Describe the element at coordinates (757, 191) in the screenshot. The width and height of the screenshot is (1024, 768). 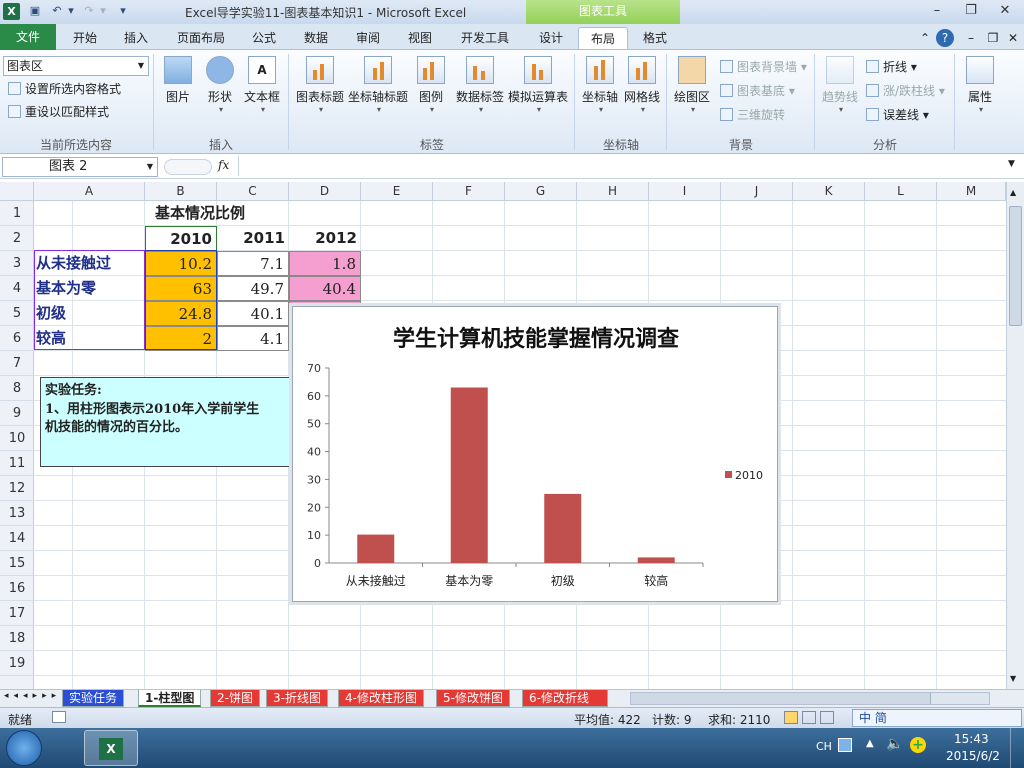
I see `column-header-j: J` at that location.